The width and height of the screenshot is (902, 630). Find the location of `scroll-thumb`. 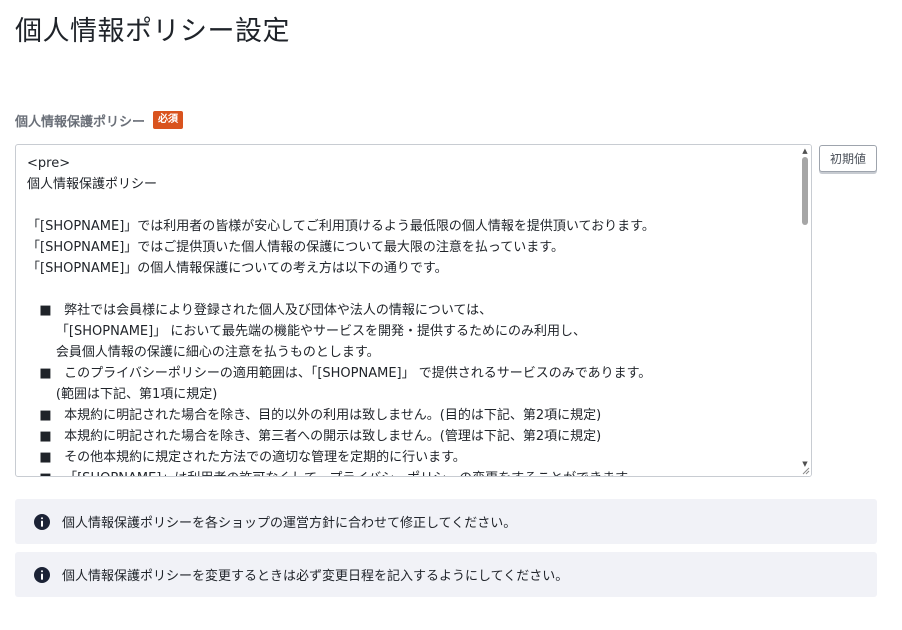

scroll-thumb is located at coordinates (805, 191).